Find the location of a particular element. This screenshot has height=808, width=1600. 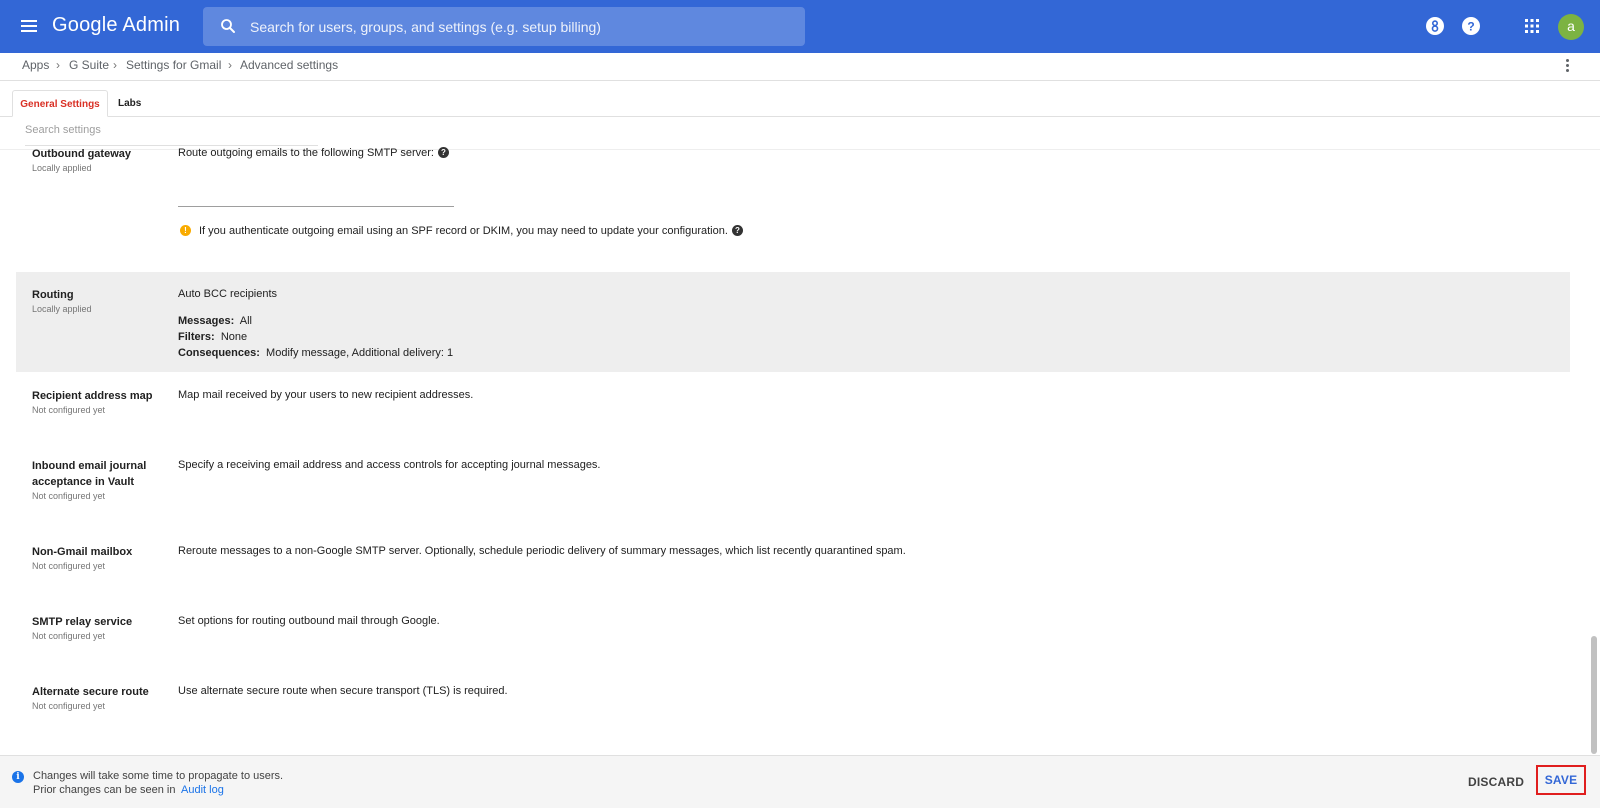

info-icon: i is located at coordinates (18, 777).